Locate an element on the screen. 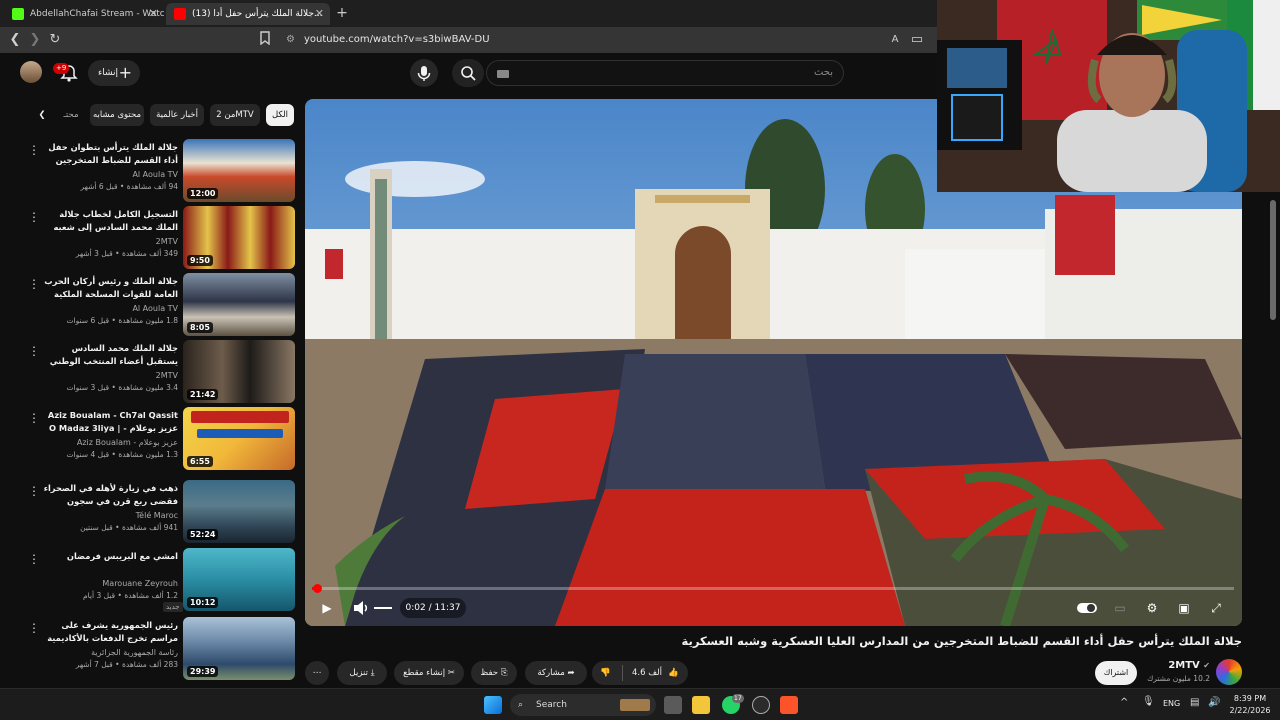  cast-icon: ▭ is located at coordinates (917, 40).